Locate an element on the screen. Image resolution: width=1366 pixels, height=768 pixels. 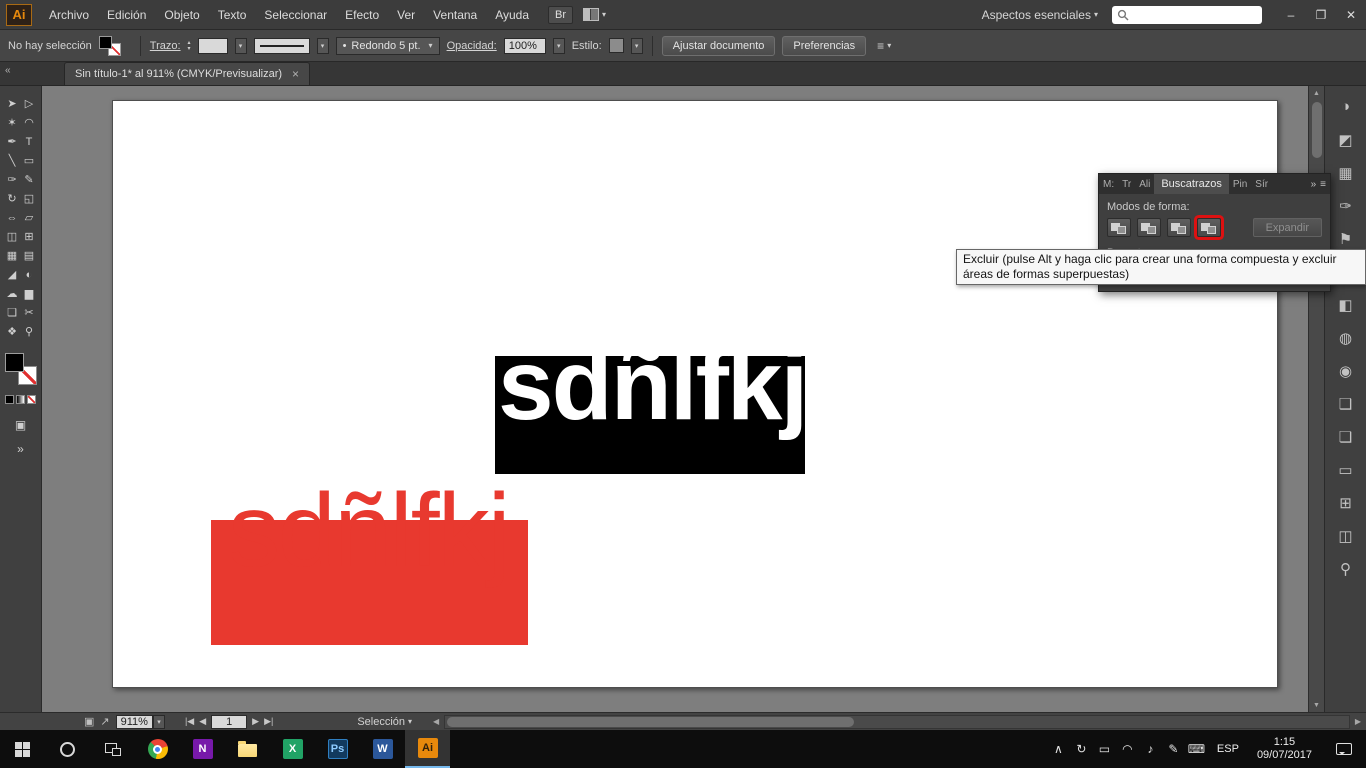
touch-keyboard-icon: ⌨ is located at coordinates (1196, 749).